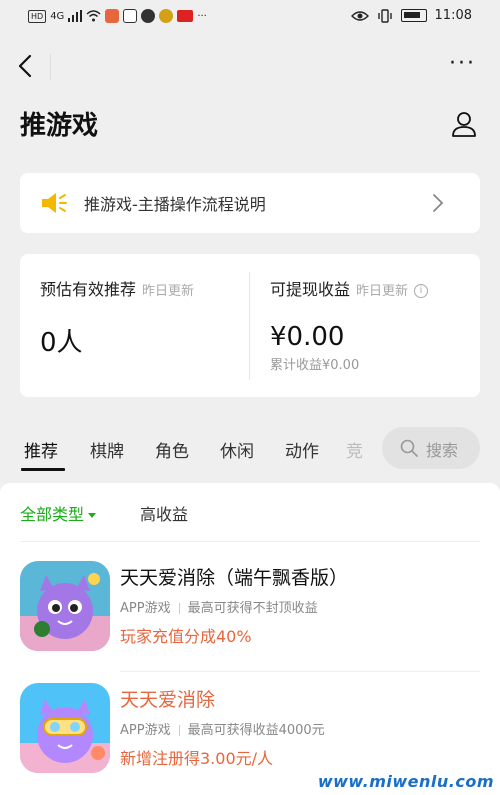 Image resolution: width=500 pixels, height=795 pixels. Describe the element at coordinates (250, 541) in the screenshot. I see `filter-divider` at that location.